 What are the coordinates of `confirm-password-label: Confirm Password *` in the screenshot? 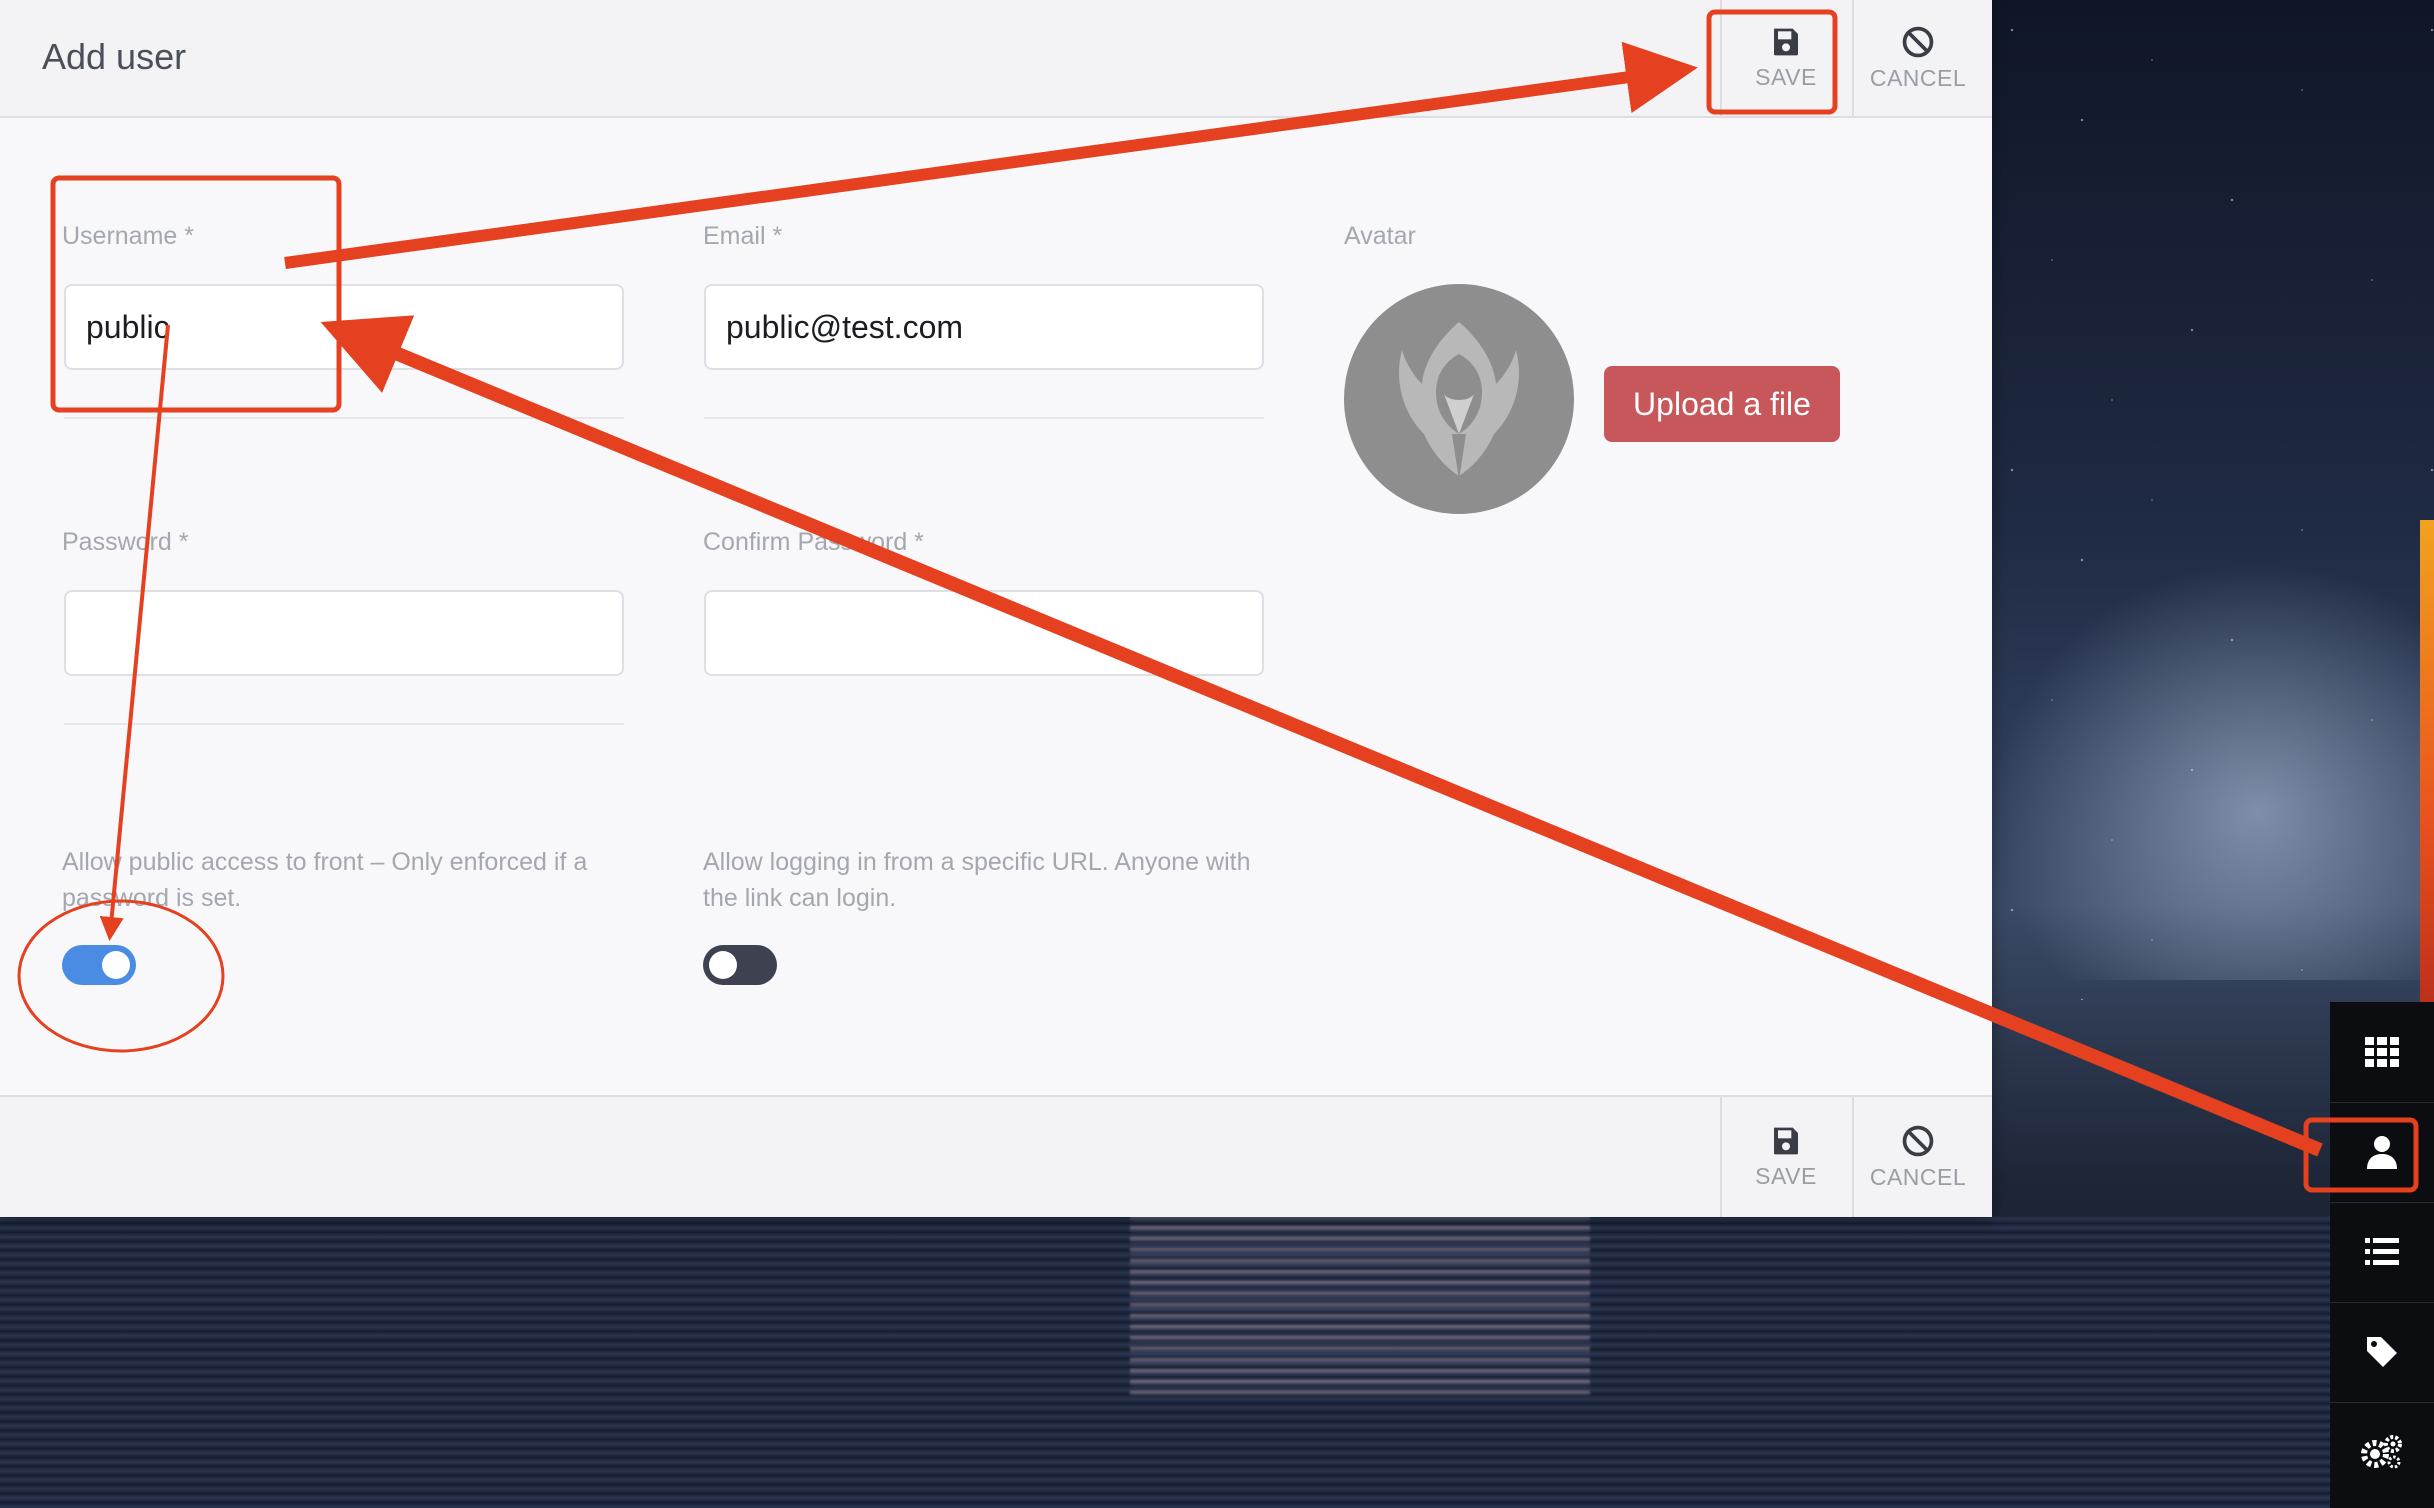 It's located at (813, 542).